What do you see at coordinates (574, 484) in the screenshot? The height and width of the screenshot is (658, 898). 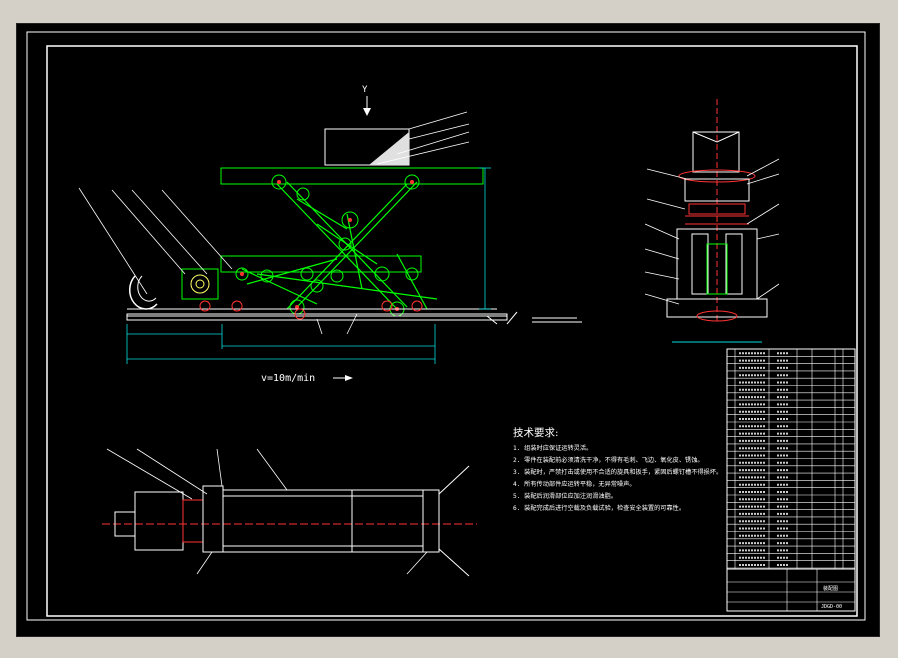 I see `tech-req-line-4: 4. 所有传动部件应运转平稳，无异常噪声。` at bounding box center [574, 484].